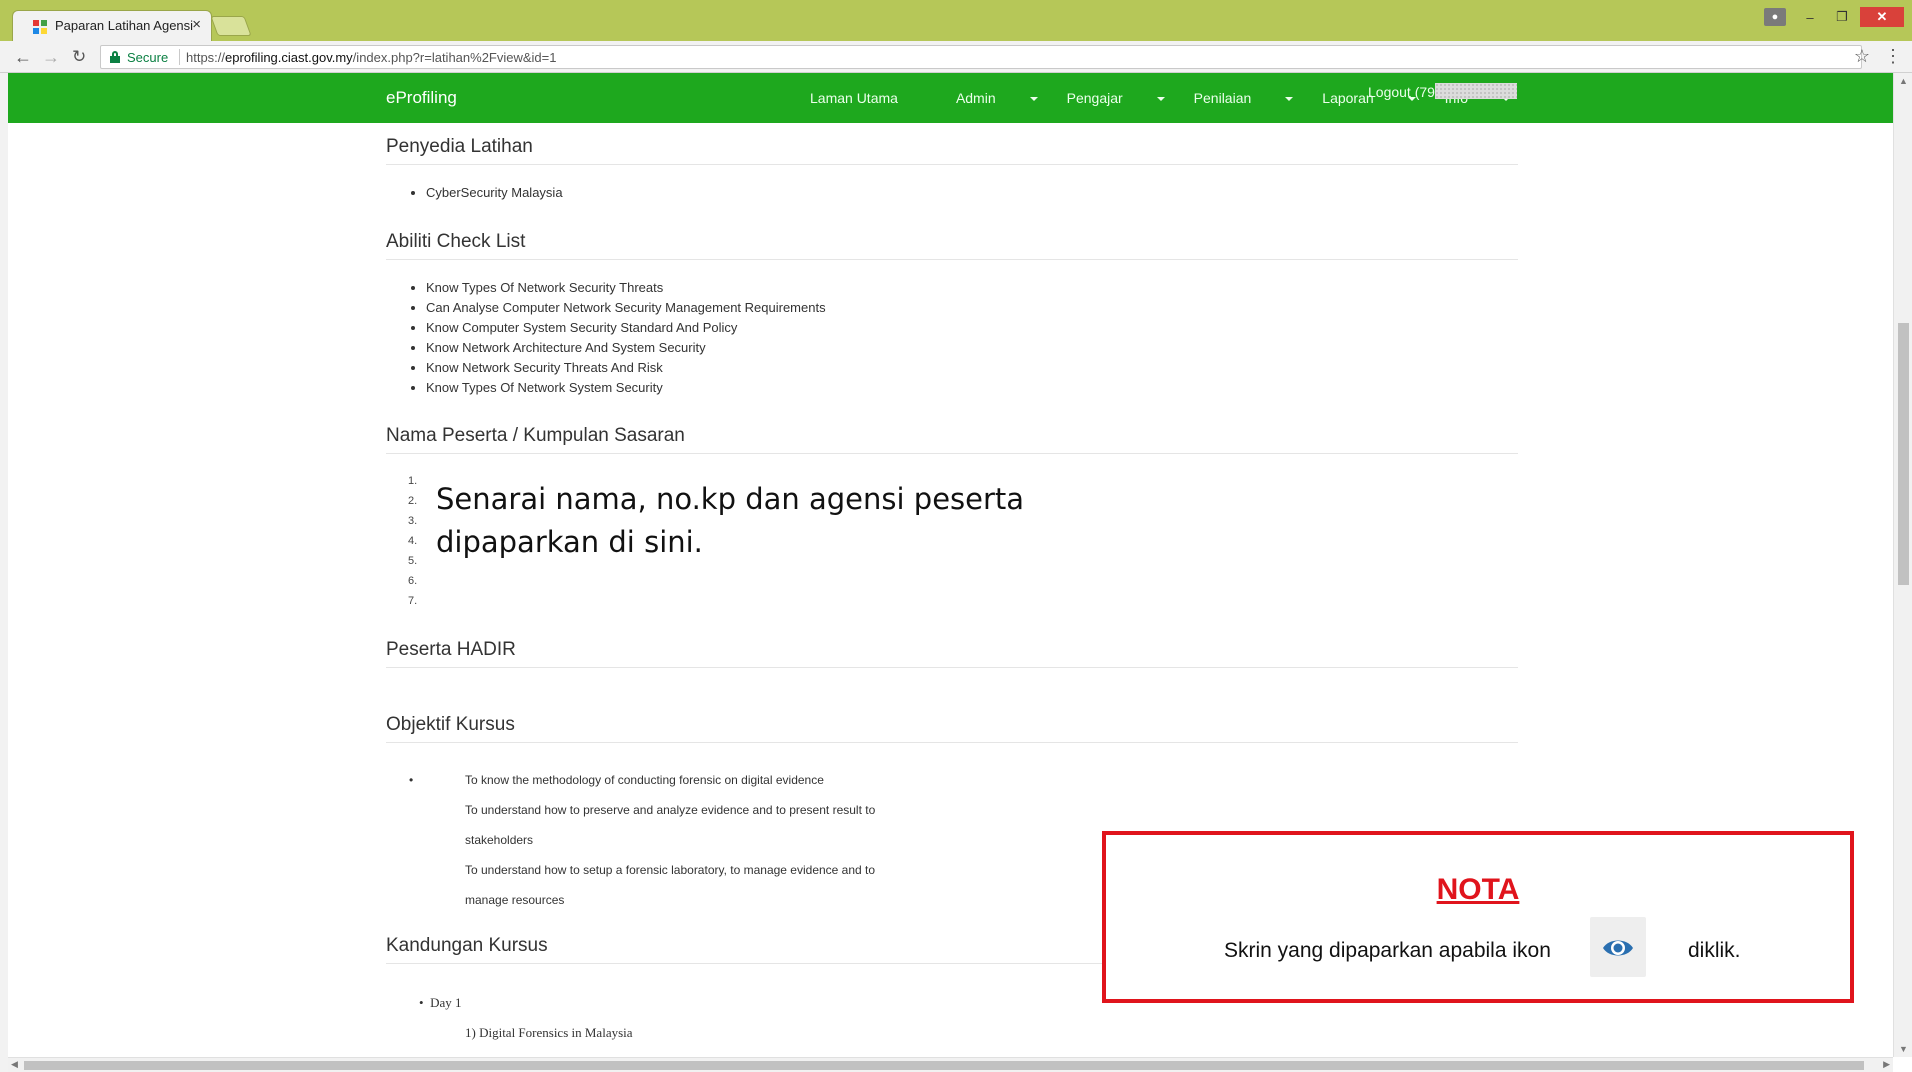 The image size is (1912, 1072). Describe the element at coordinates (626, 388) in the screenshot. I see `list-item: Know Types Of Network System Security` at that location.